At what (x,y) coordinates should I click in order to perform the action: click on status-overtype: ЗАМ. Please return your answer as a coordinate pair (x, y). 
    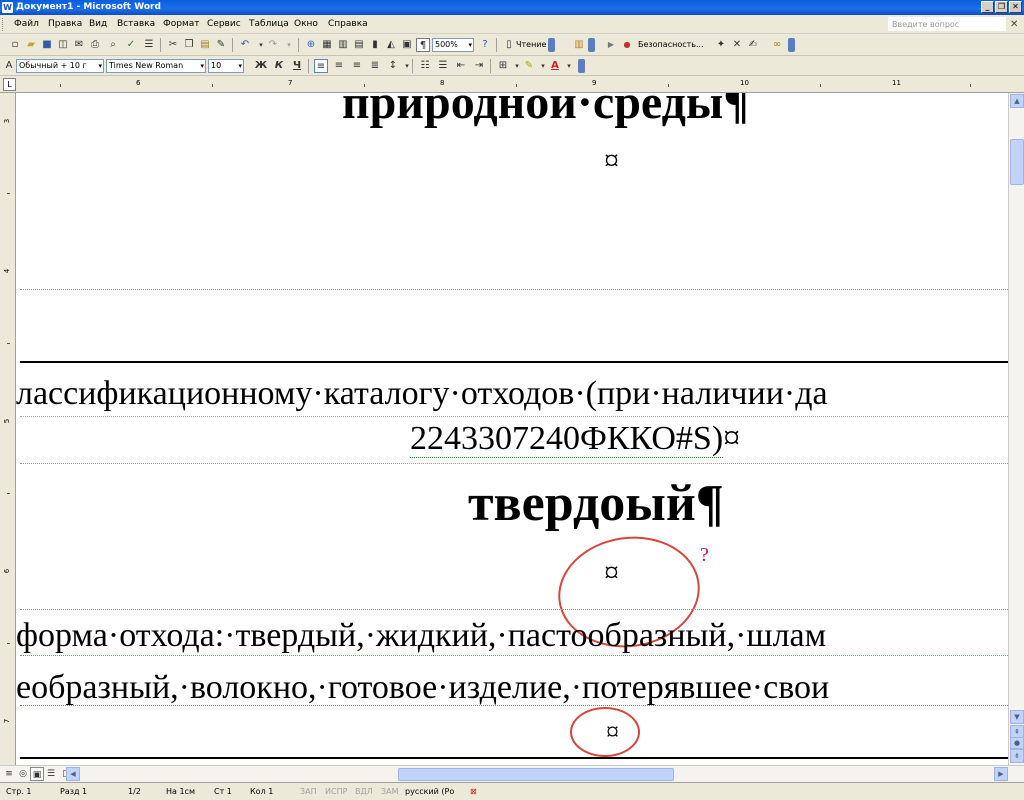
    Looking at the image, I should click on (390, 791).